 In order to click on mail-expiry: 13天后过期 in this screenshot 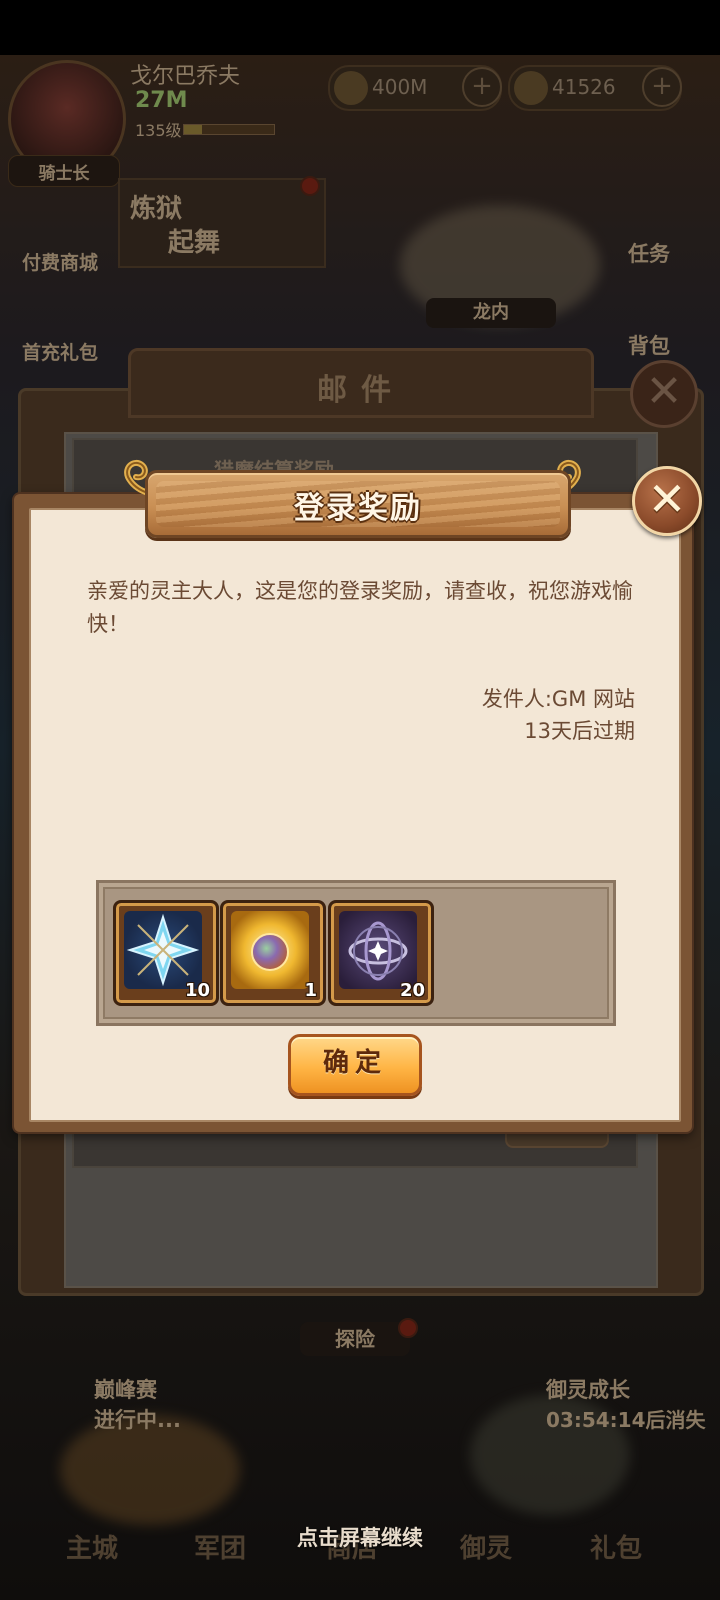, I will do `click(579, 731)`.